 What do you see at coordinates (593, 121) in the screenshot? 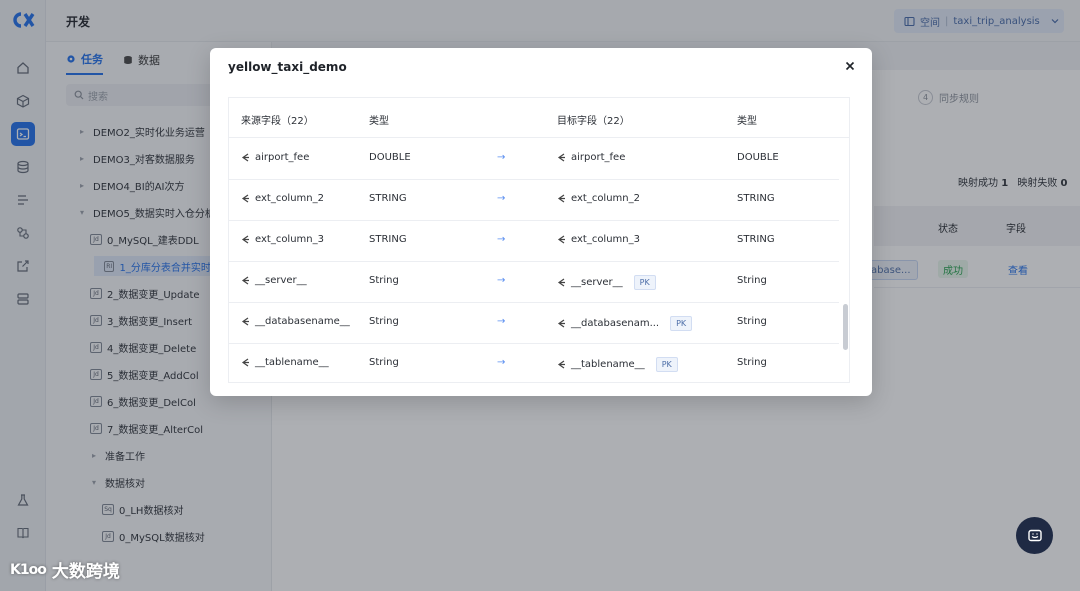
I see `target-fields-header: 目标字段（22）` at bounding box center [593, 121].